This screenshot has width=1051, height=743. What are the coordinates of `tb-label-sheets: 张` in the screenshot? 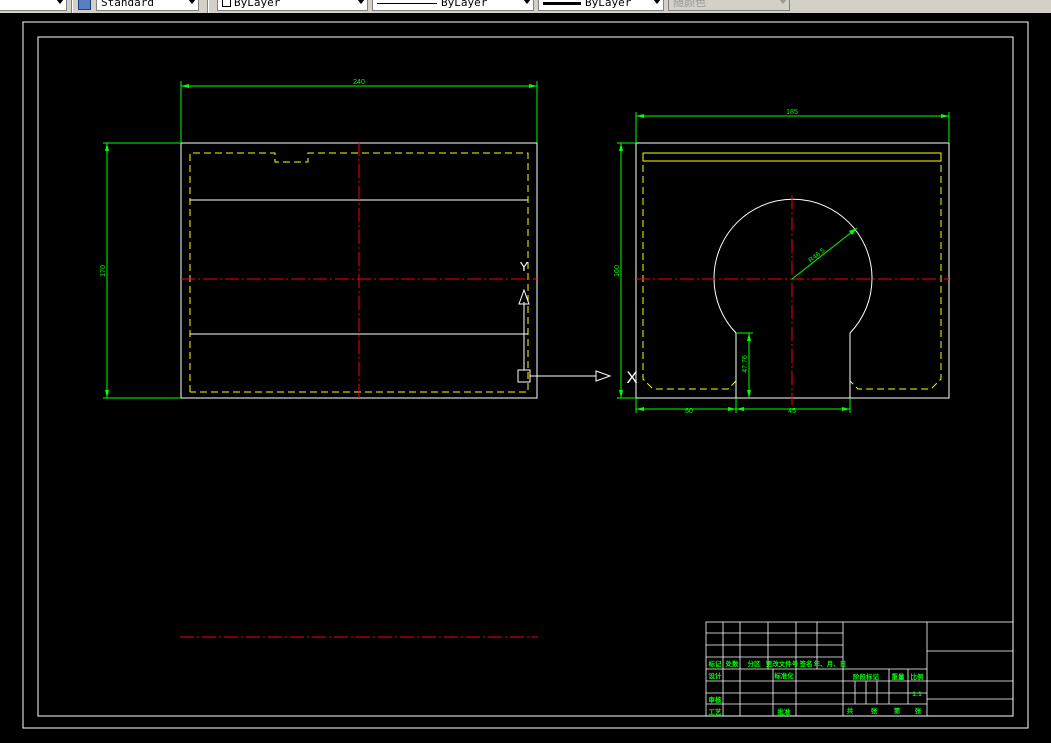 It's located at (874, 710).